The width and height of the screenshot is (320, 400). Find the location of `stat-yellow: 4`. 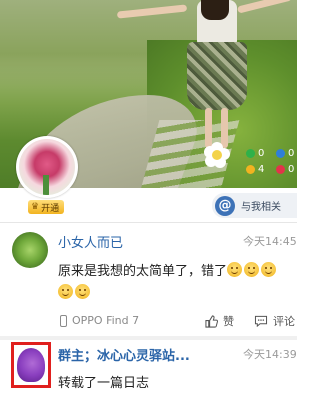

stat-yellow: 4 is located at coordinates (255, 169).